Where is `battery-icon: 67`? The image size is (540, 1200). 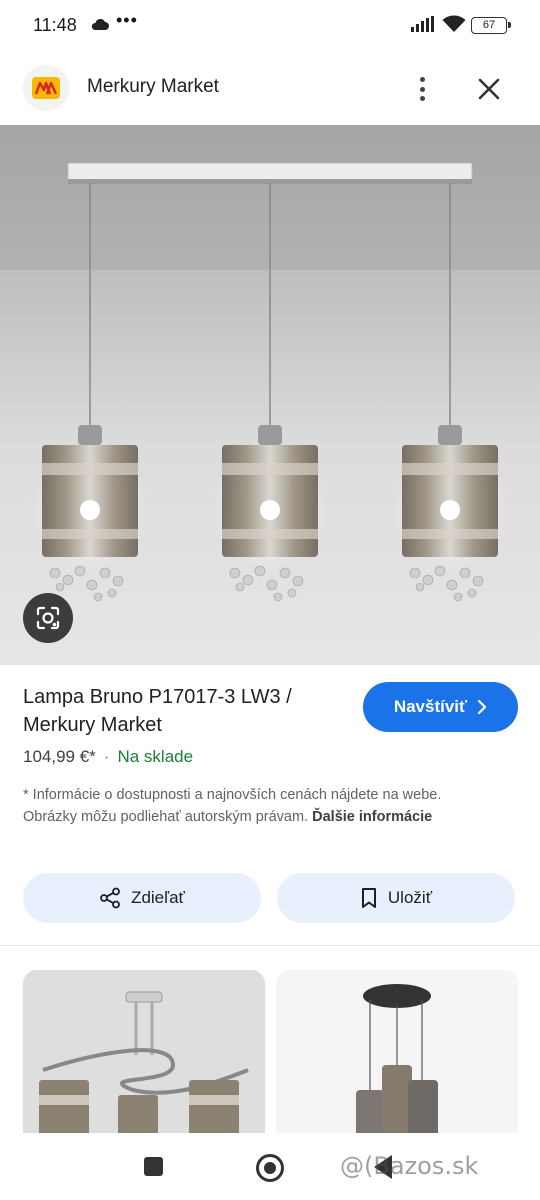
battery-icon: 67 is located at coordinates (491, 25).